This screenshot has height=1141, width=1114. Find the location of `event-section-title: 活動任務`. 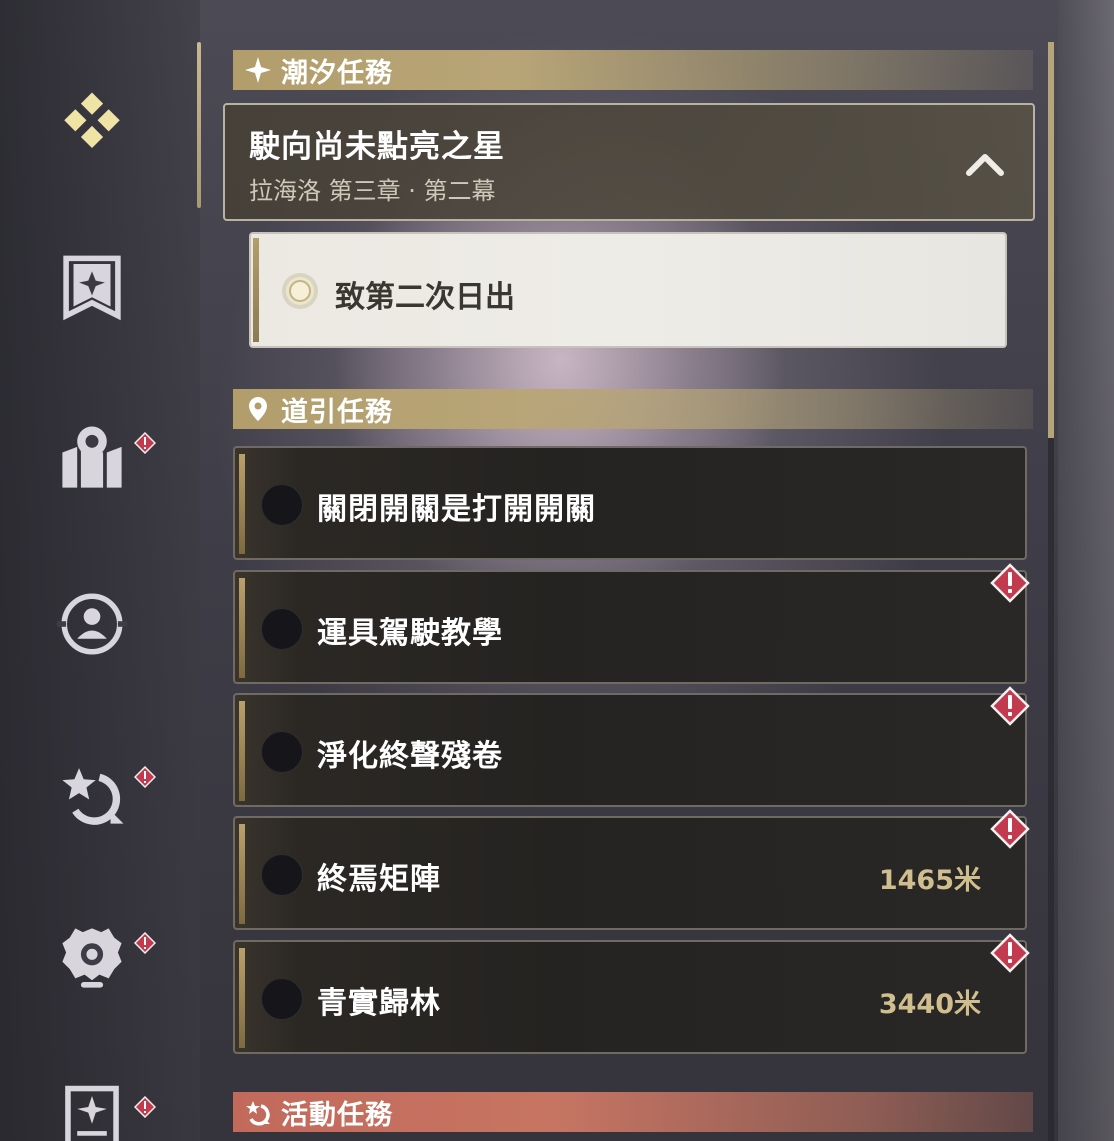

event-section-title: 活動任務 is located at coordinates (337, 1115).